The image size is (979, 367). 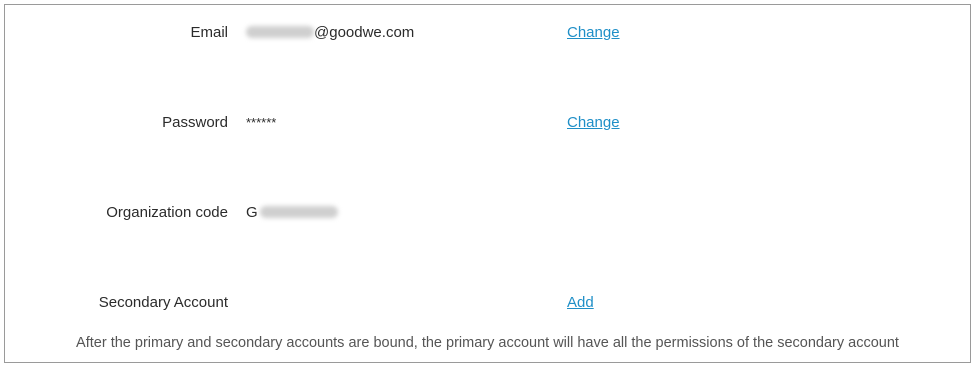 What do you see at coordinates (280, 32) in the screenshot?
I see `email-redacted` at bounding box center [280, 32].